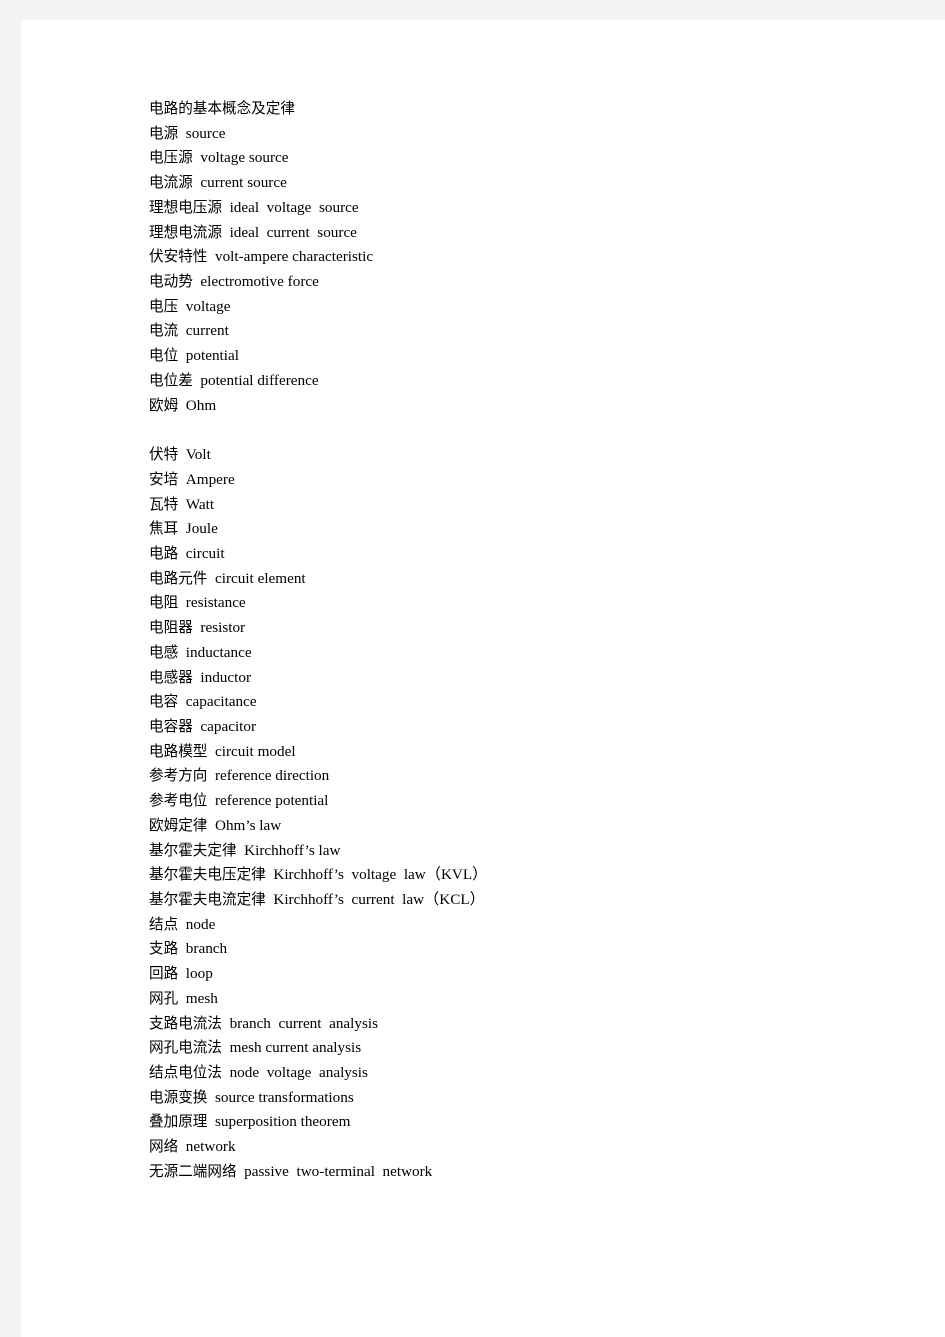 The height and width of the screenshot is (1337, 945). What do you see at coordinates (205, 553) in the screenshot?
I see `term-english: circuit` at bounding box center [205, 553].